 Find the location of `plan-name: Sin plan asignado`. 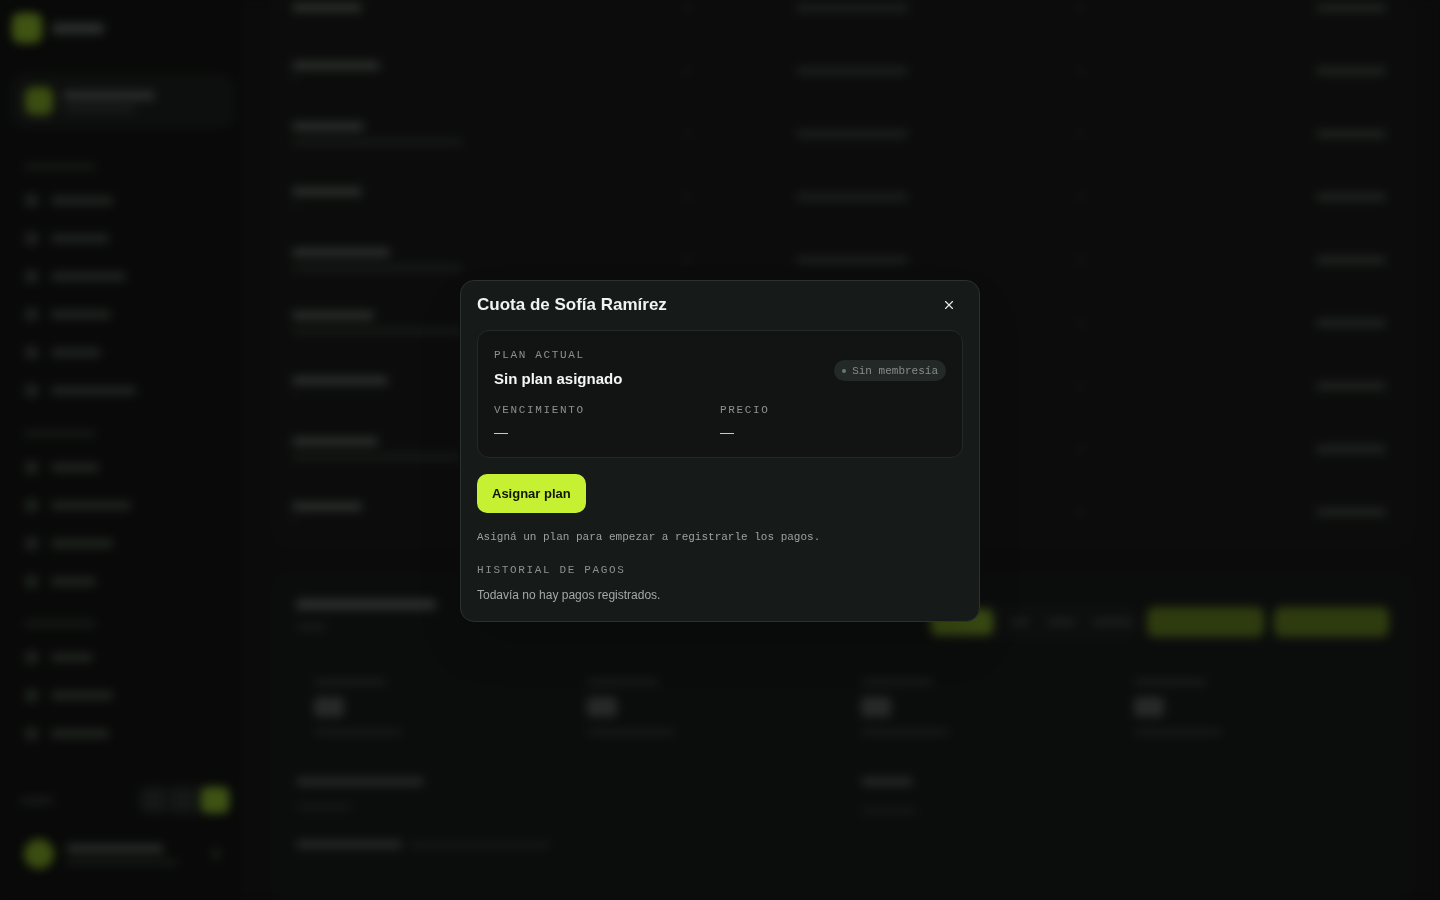

plan-name: Sin plan asignado is located at coordinates (558, 379).